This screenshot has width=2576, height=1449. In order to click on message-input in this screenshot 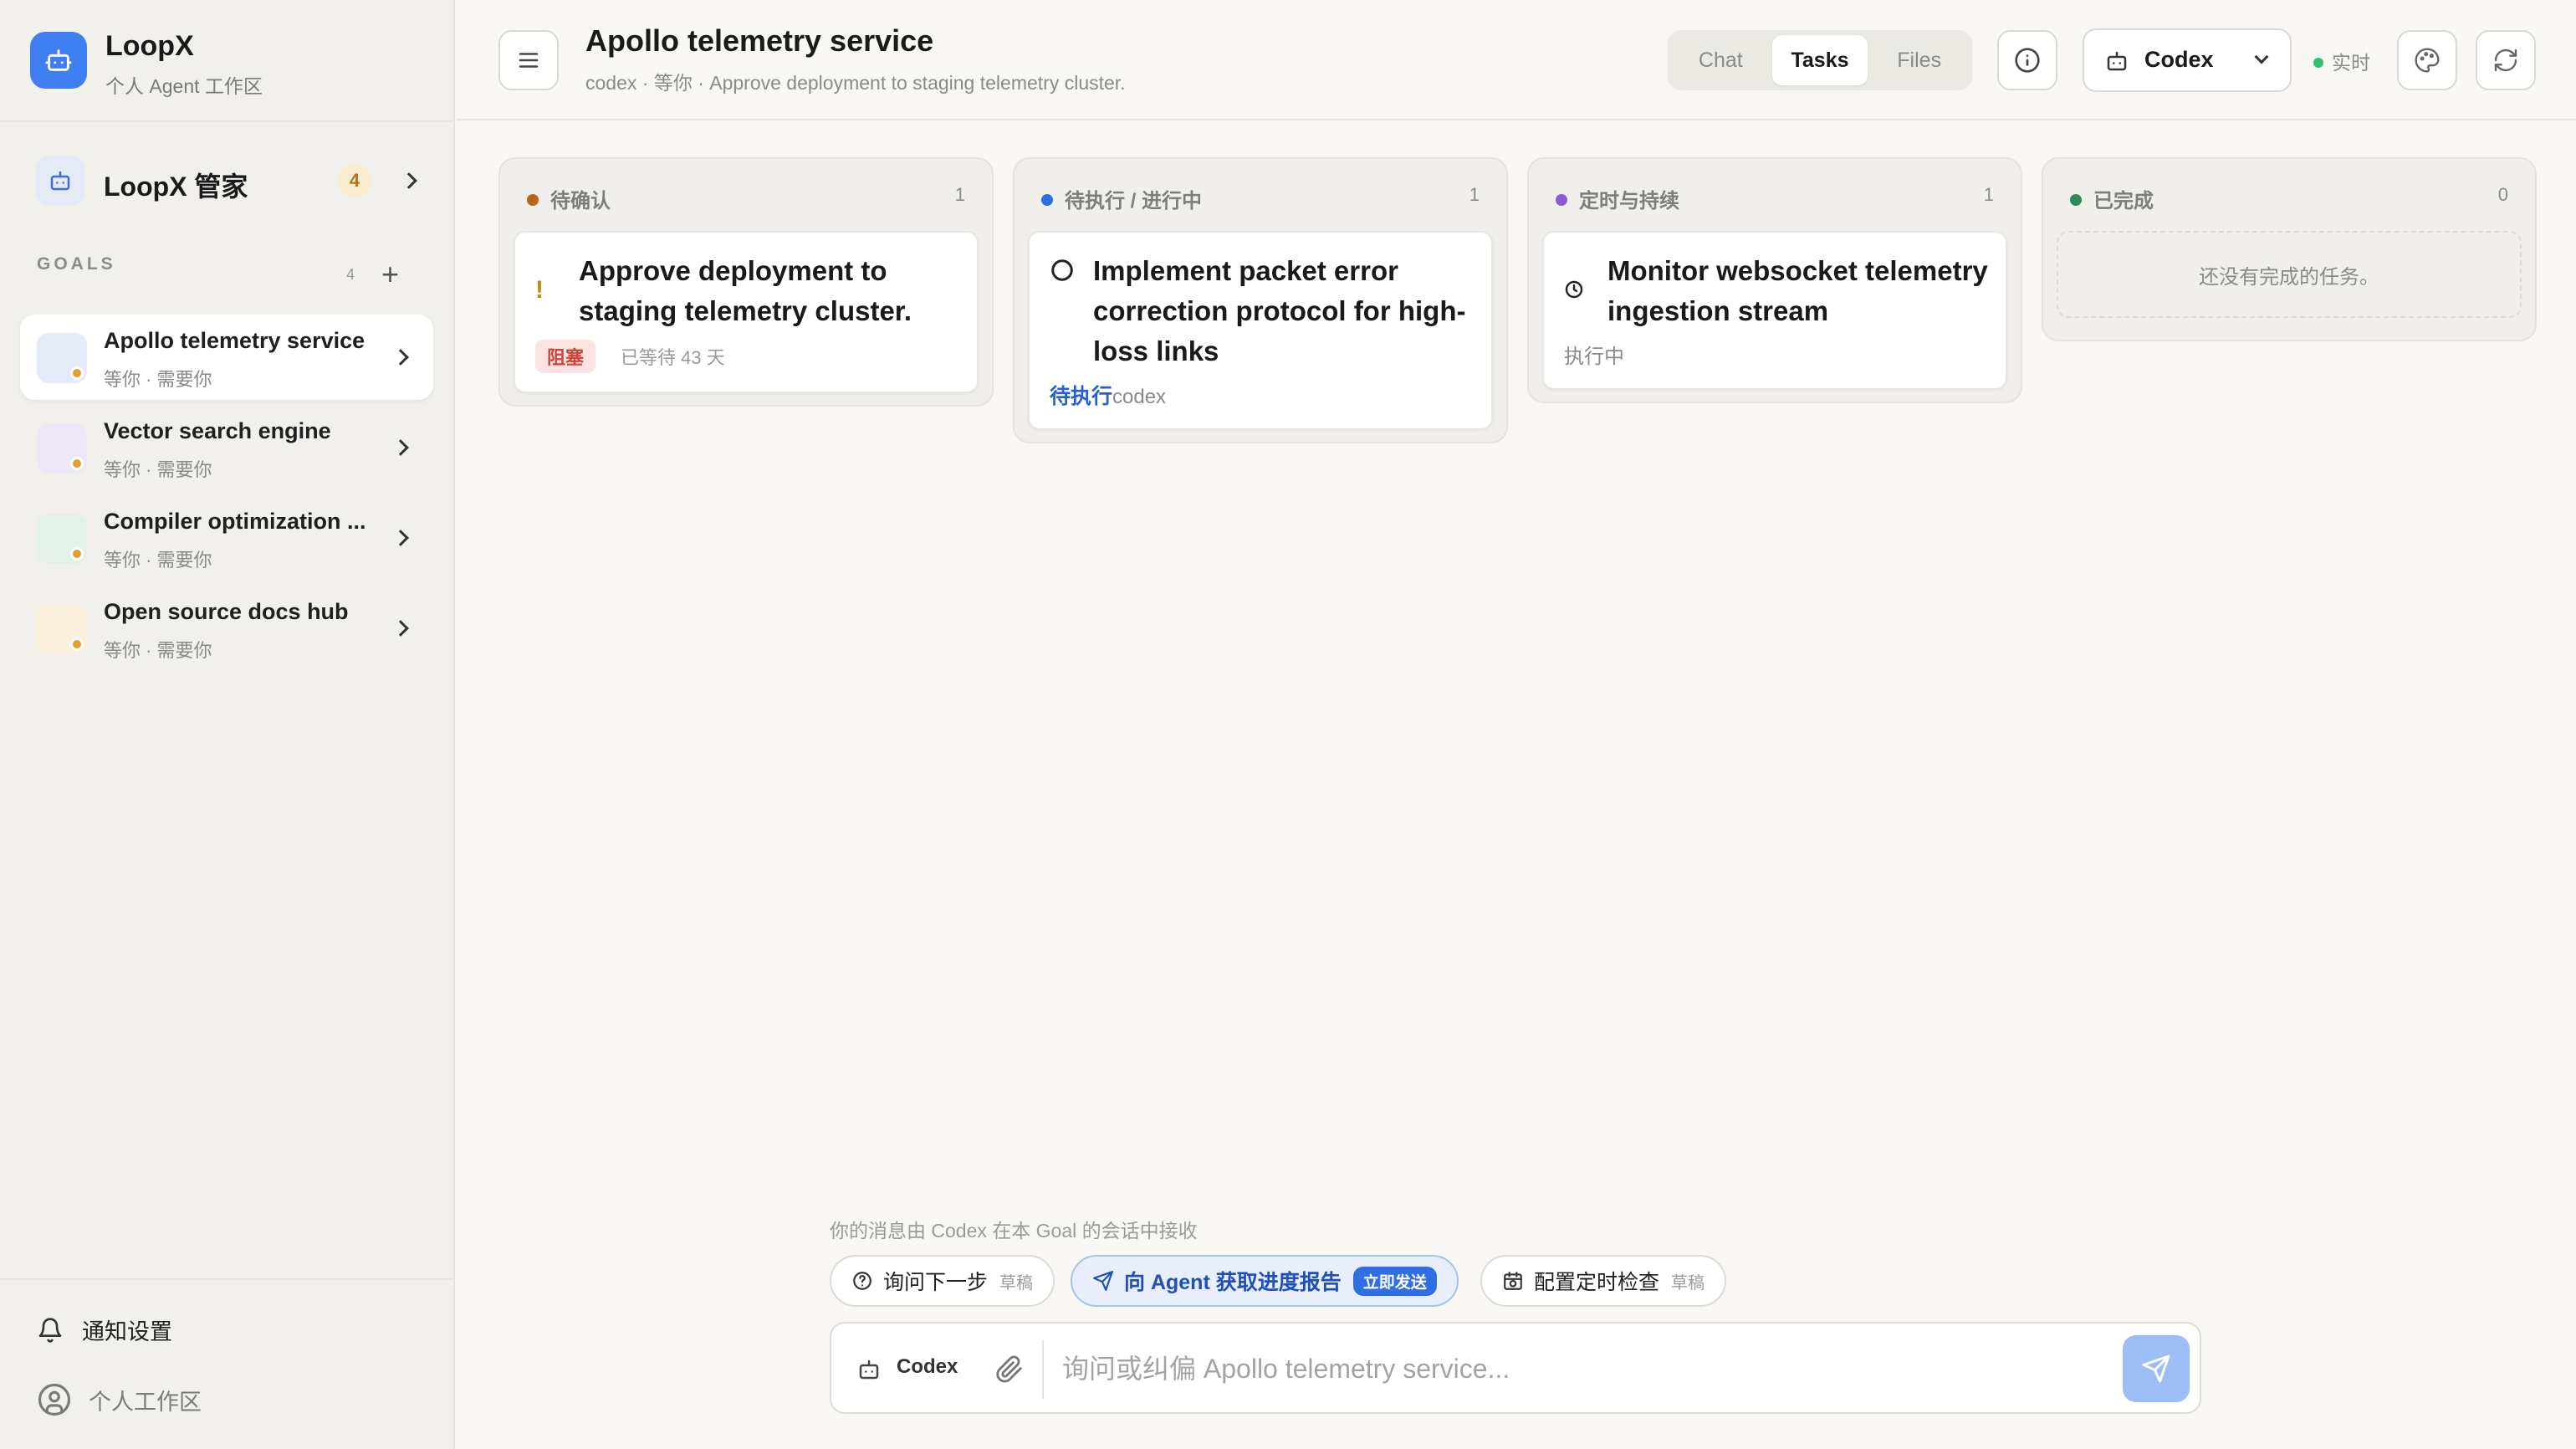, I will do `click(1580, 1368)`.